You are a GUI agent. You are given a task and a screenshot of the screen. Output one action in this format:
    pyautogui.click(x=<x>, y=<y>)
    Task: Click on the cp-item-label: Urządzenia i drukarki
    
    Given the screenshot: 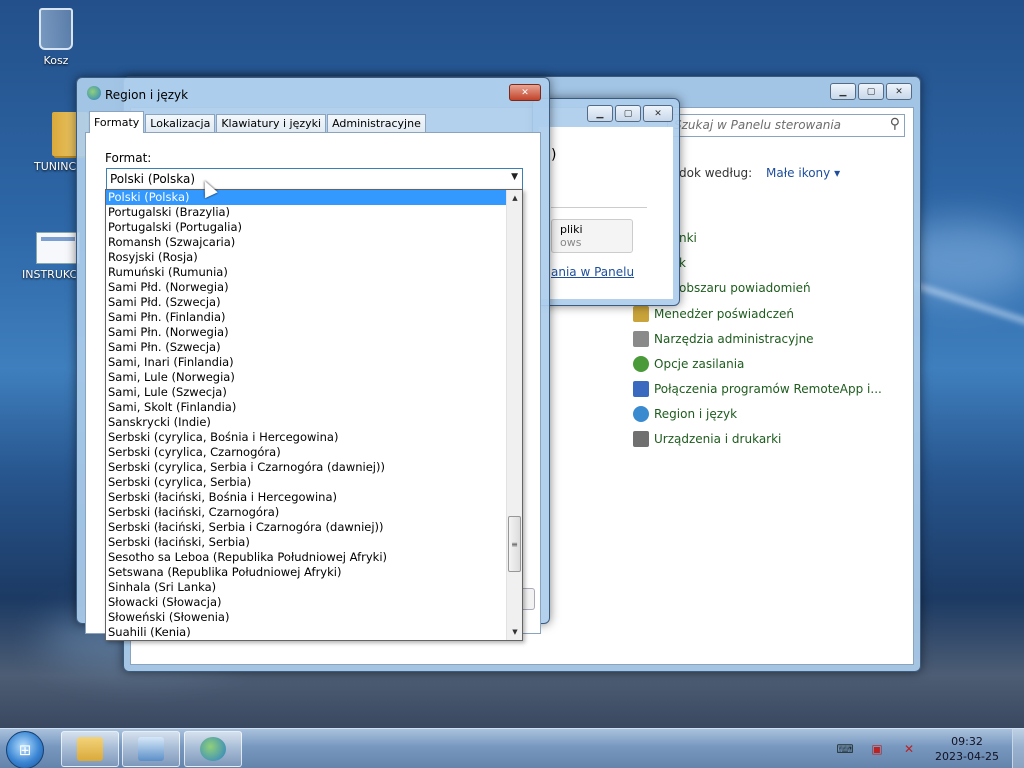 What is the action you would take?
    pyautogui.click(x=718, y=439)
    